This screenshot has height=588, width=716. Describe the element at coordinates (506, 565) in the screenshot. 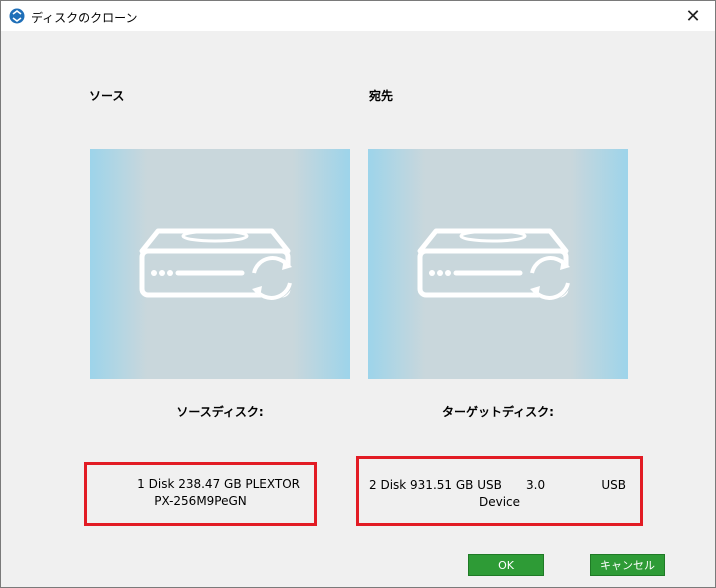

I see `ok-button: OK` at that location.